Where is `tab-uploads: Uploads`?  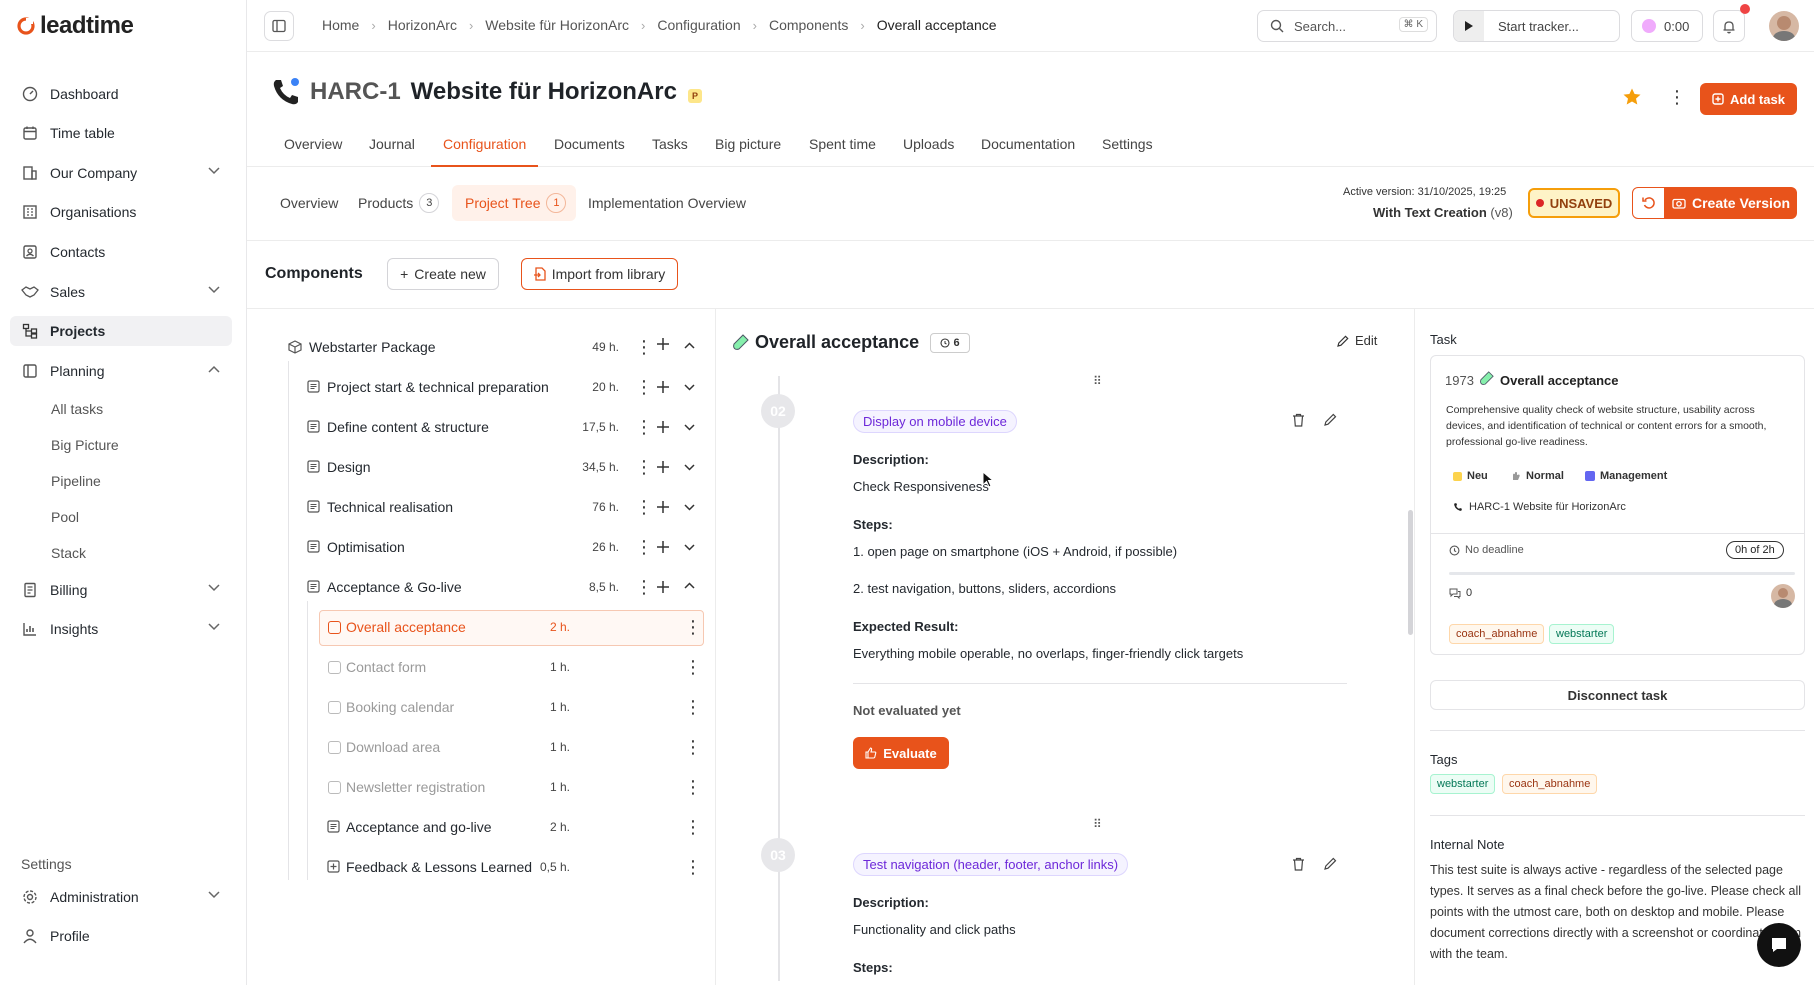
tab-uploads: Uploads is located at coordinates (928, 144).